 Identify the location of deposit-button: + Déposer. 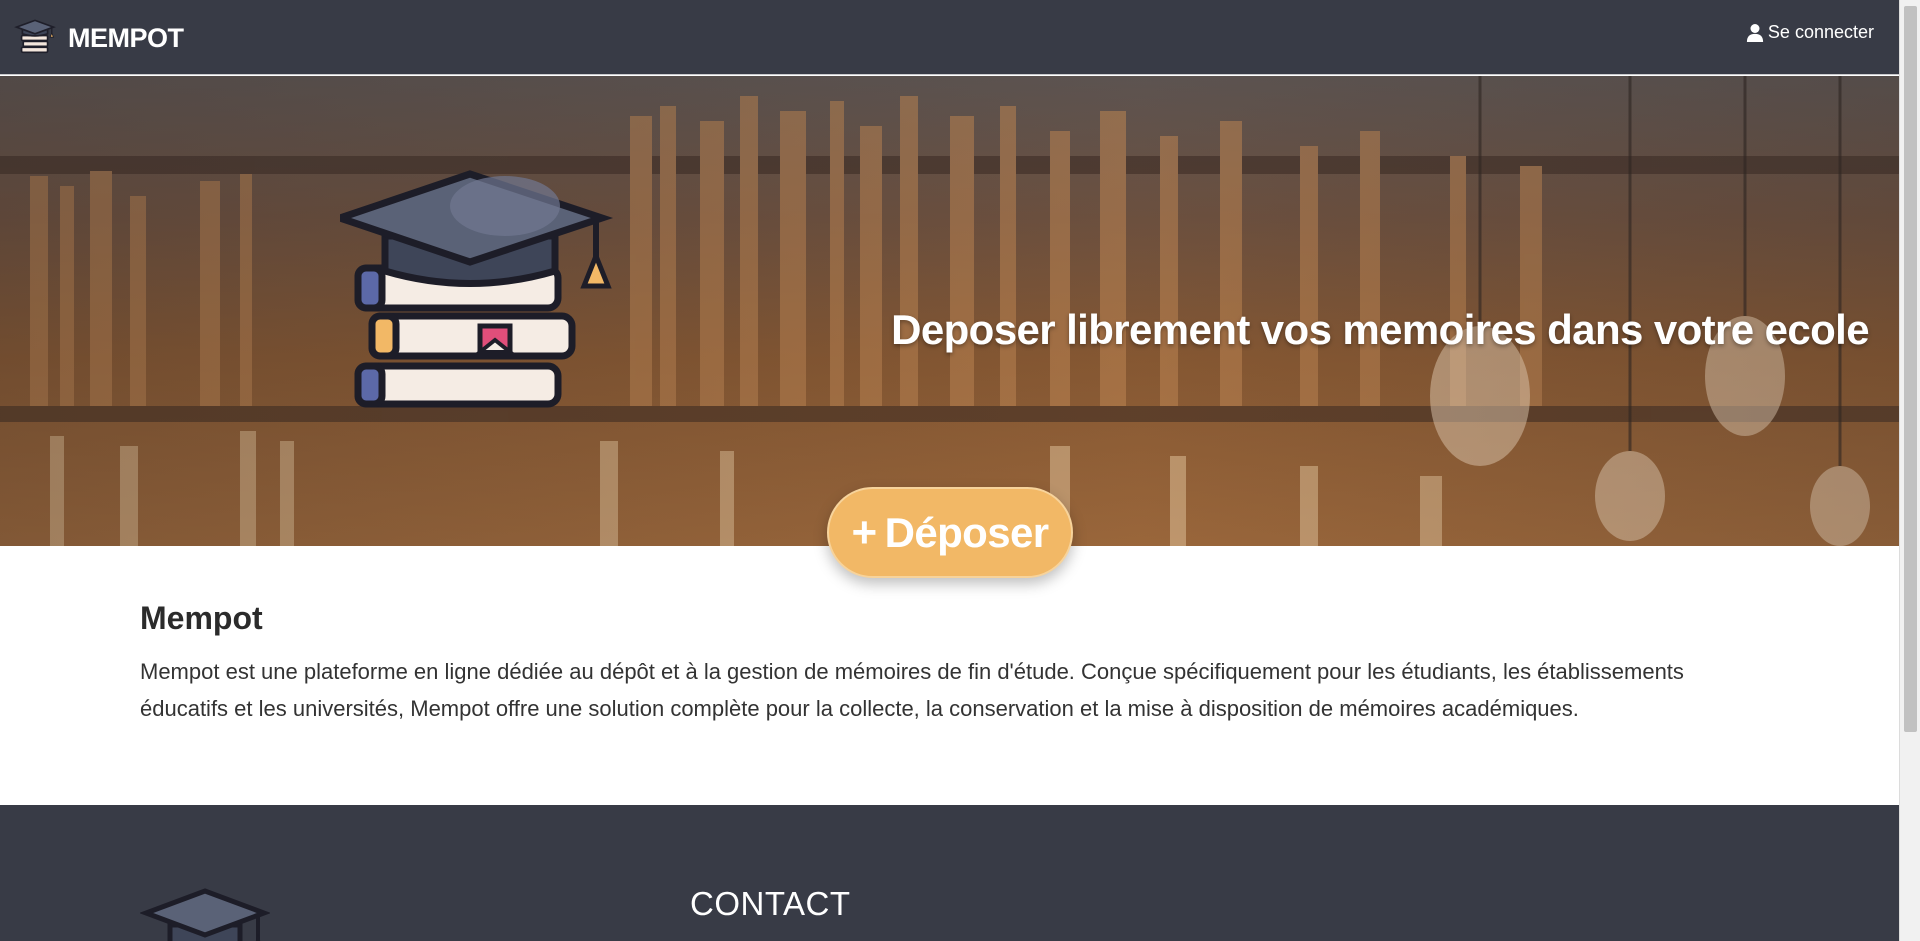
(950, 532).